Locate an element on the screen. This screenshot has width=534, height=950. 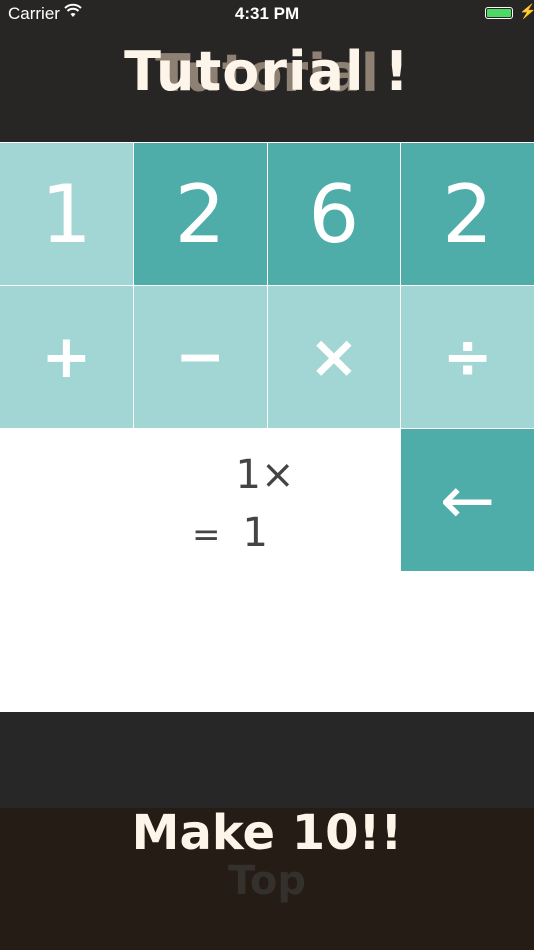
battery-icon is located at coordinates (499, 13).